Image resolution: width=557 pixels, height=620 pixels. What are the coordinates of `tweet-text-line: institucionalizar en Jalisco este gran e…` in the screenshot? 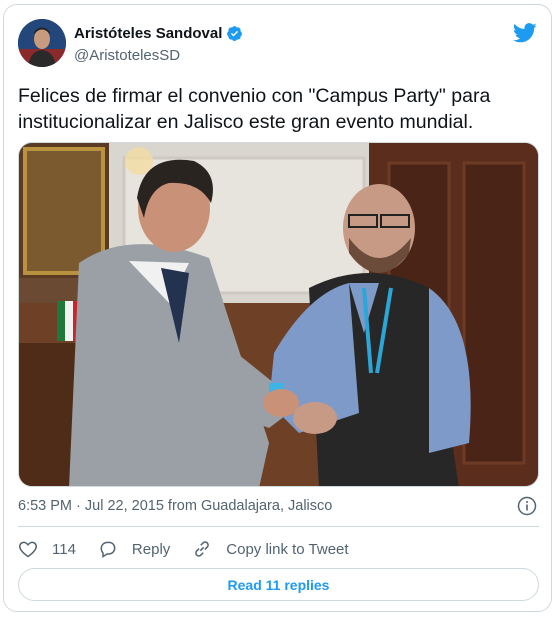 It's located at (246, 122).